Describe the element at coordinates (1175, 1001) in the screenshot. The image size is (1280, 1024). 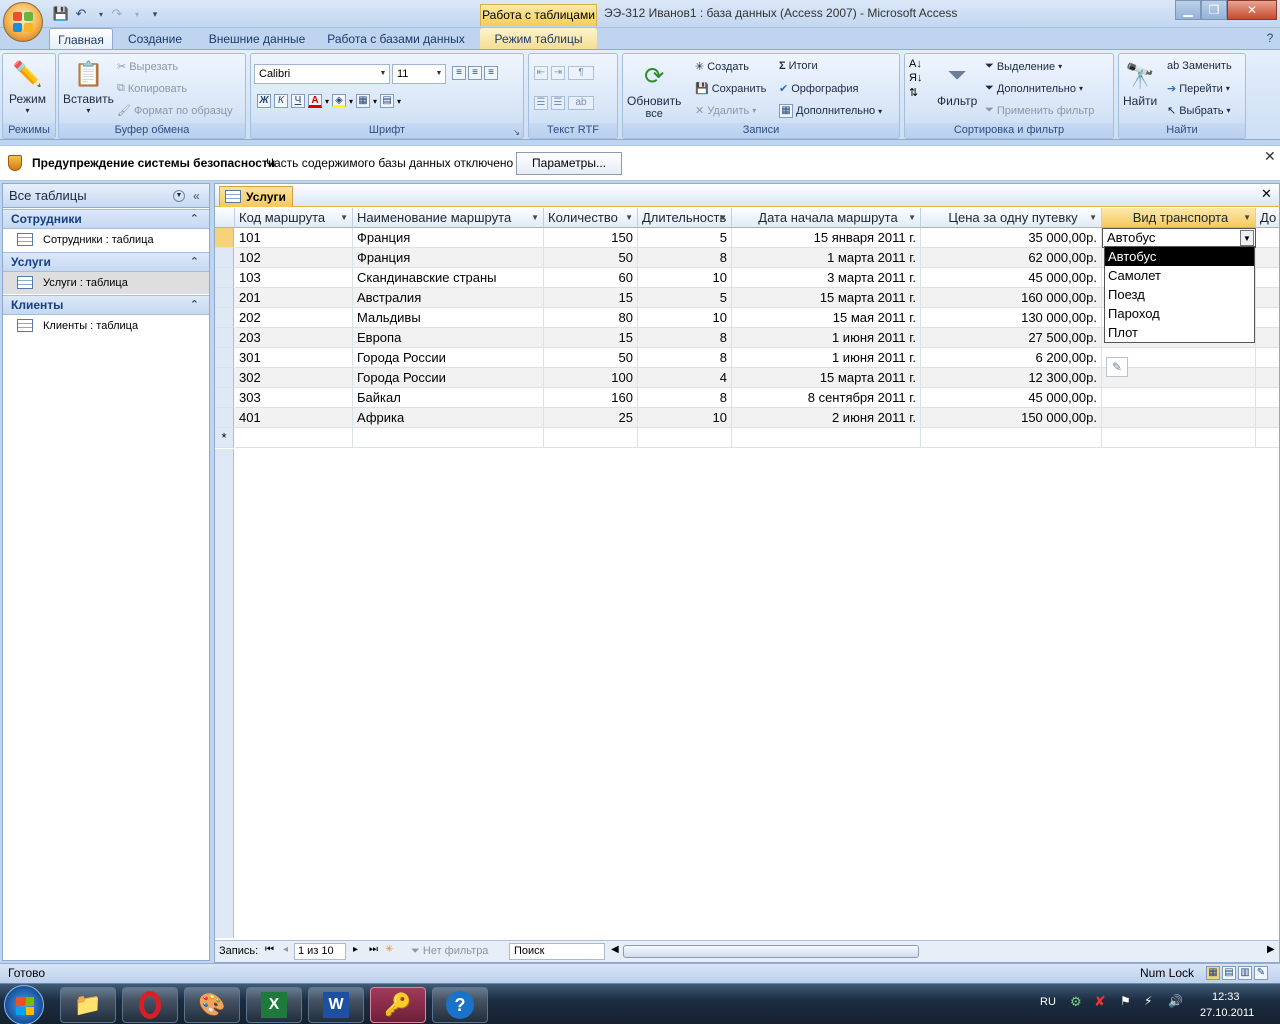
I see `volume-icon: 🔊` at that location.